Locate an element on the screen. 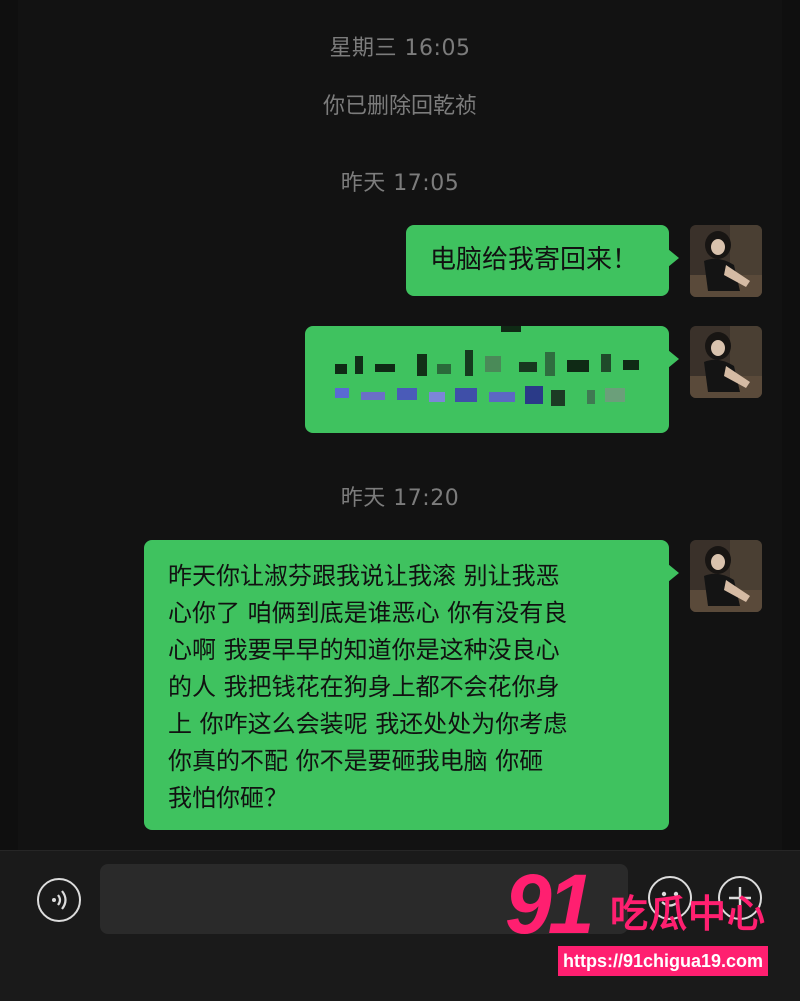  system-notice: 你已删除回乾祯 is located at coordinates (399, 106).